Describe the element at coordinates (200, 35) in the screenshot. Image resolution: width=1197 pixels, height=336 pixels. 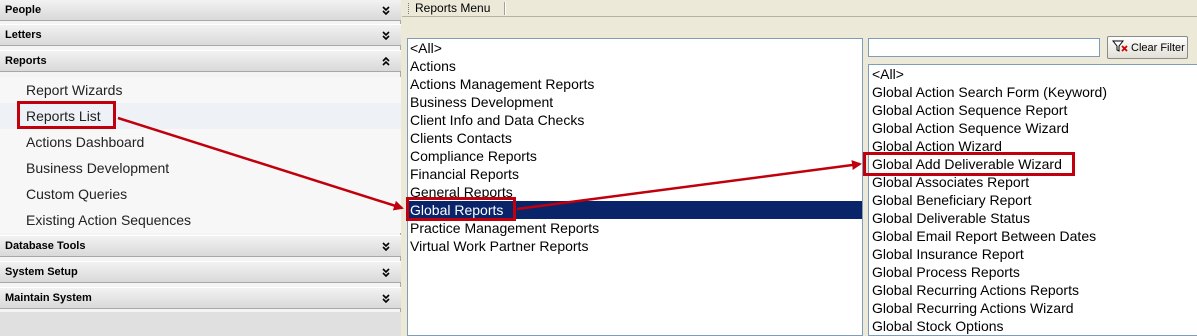
I see `nav-section-letters: Letters` at that location.